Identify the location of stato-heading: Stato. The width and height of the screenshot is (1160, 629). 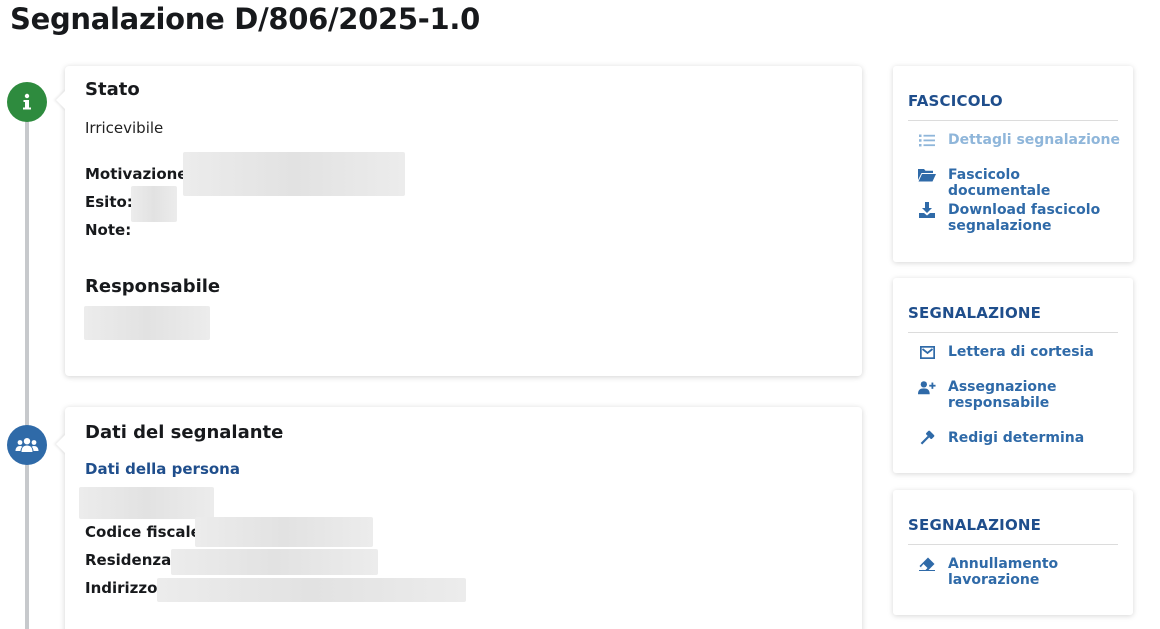
(112, 89).